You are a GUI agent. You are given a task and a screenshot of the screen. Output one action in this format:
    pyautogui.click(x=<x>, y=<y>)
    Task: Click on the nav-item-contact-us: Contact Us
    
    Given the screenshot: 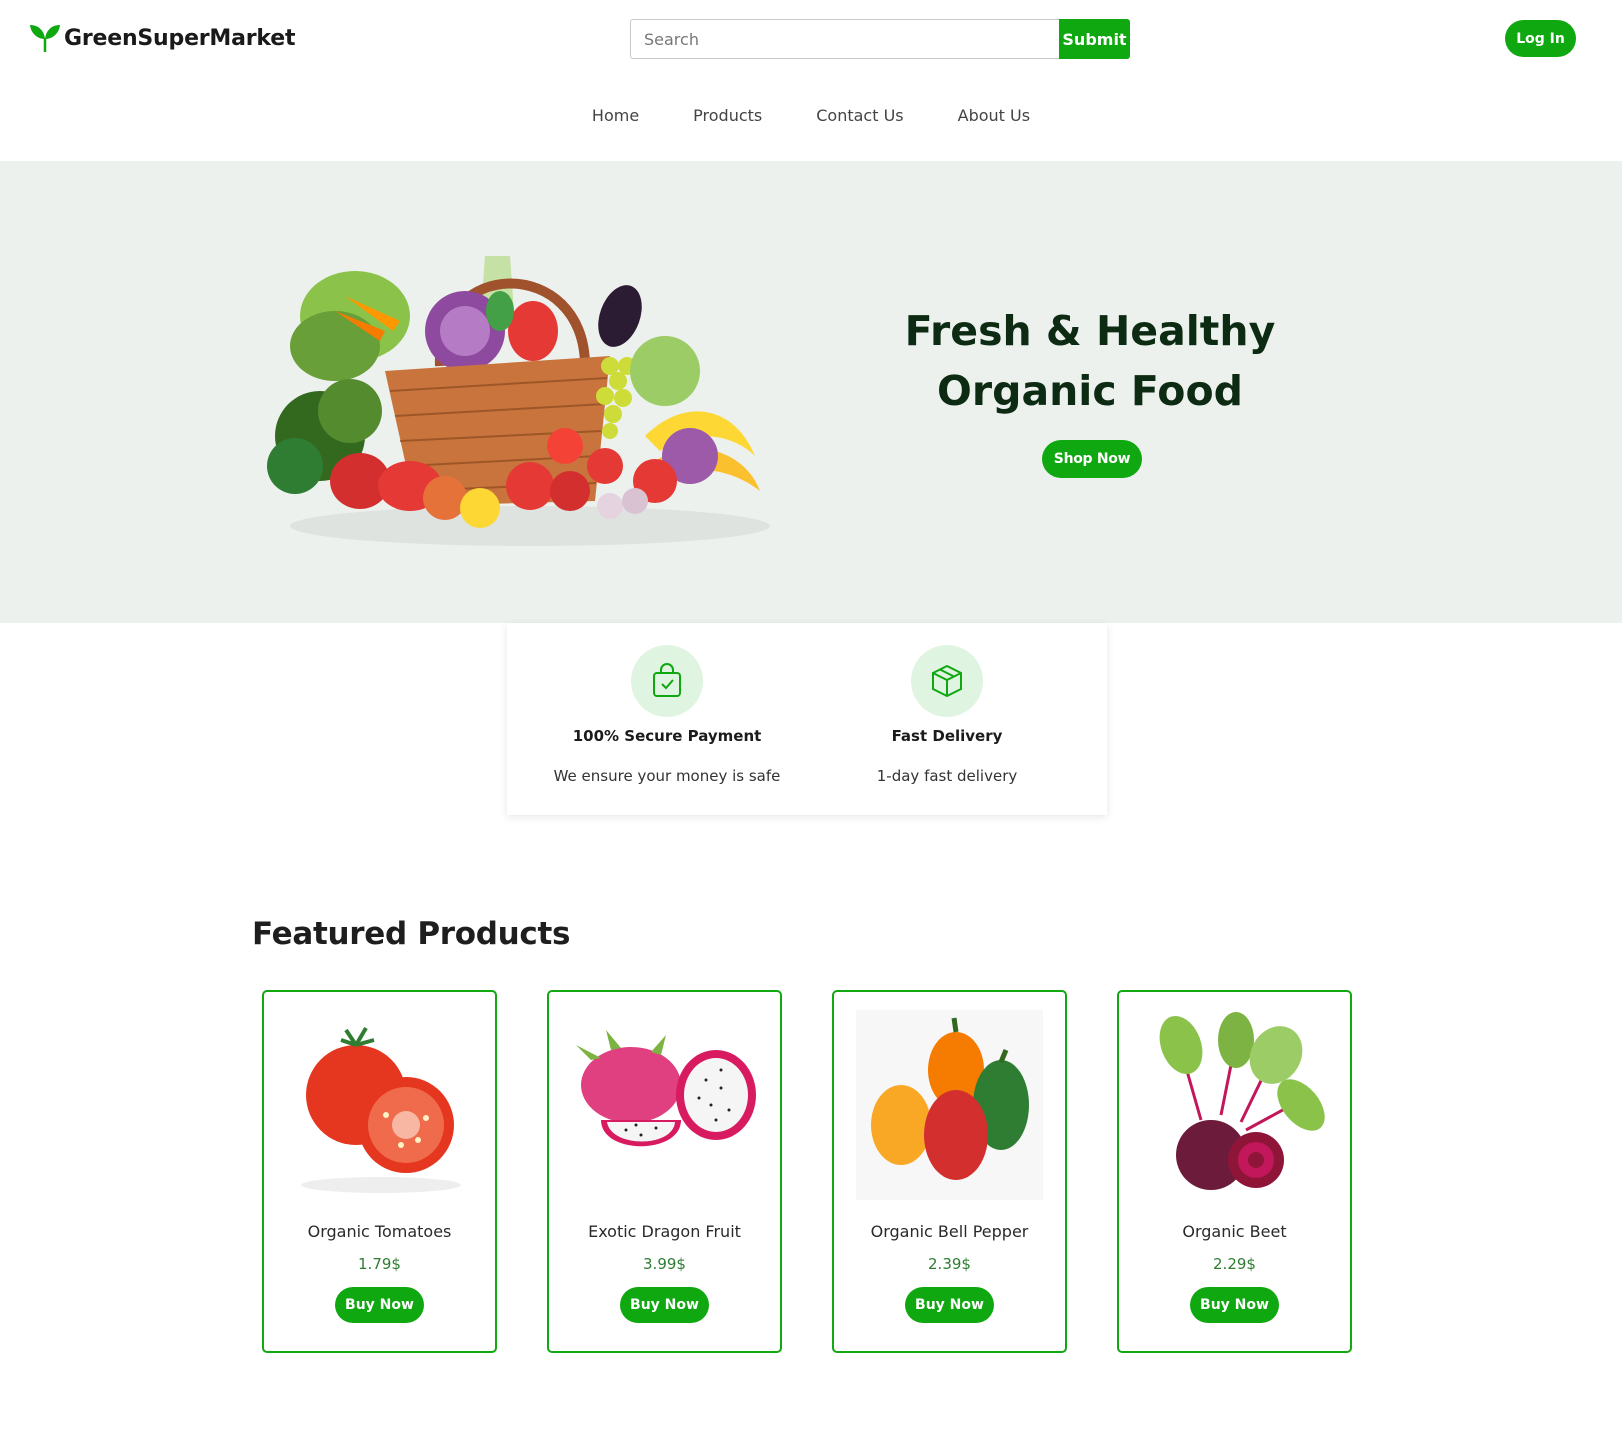 What is the action you would take?
    pyautogui.click(x=859, y=115)
    